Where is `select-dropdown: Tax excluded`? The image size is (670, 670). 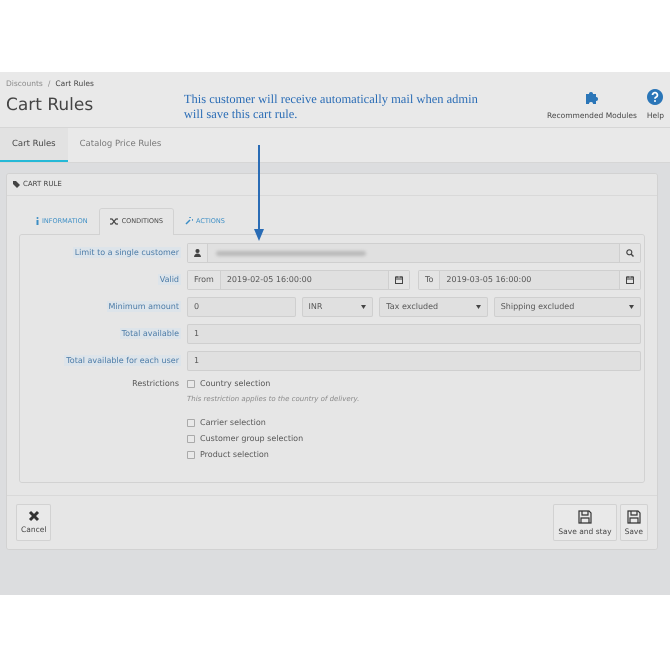 select-dropdown: Tax excluded is located at coordinates (433, 307).